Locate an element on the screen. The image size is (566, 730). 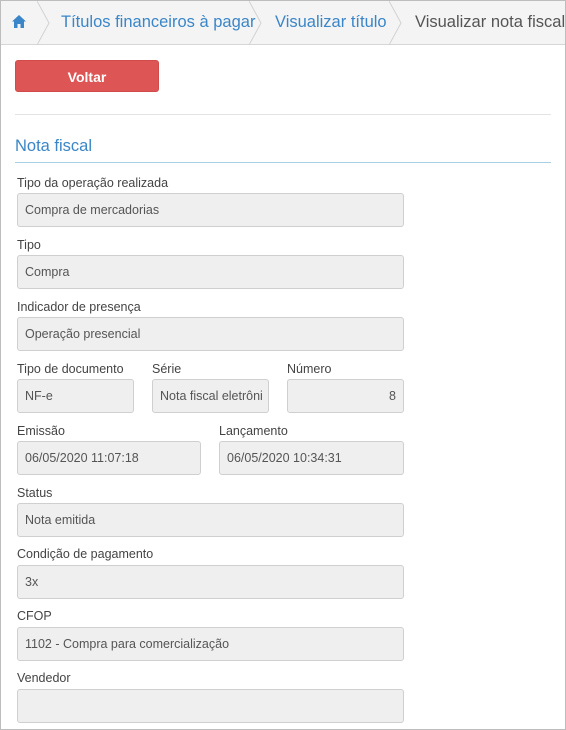
indicador-presenca-label: Indicador de presença is located at coordinates (79, 307).